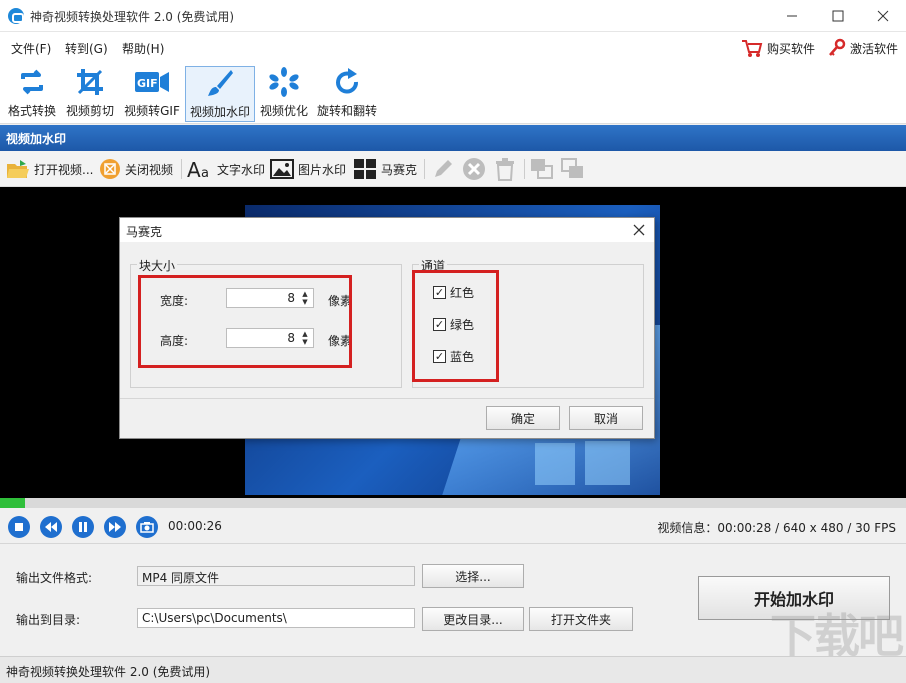 Image resolution: width=906 pixels, height=683 pixels. I want to click on clear-button, so click(505, 169).